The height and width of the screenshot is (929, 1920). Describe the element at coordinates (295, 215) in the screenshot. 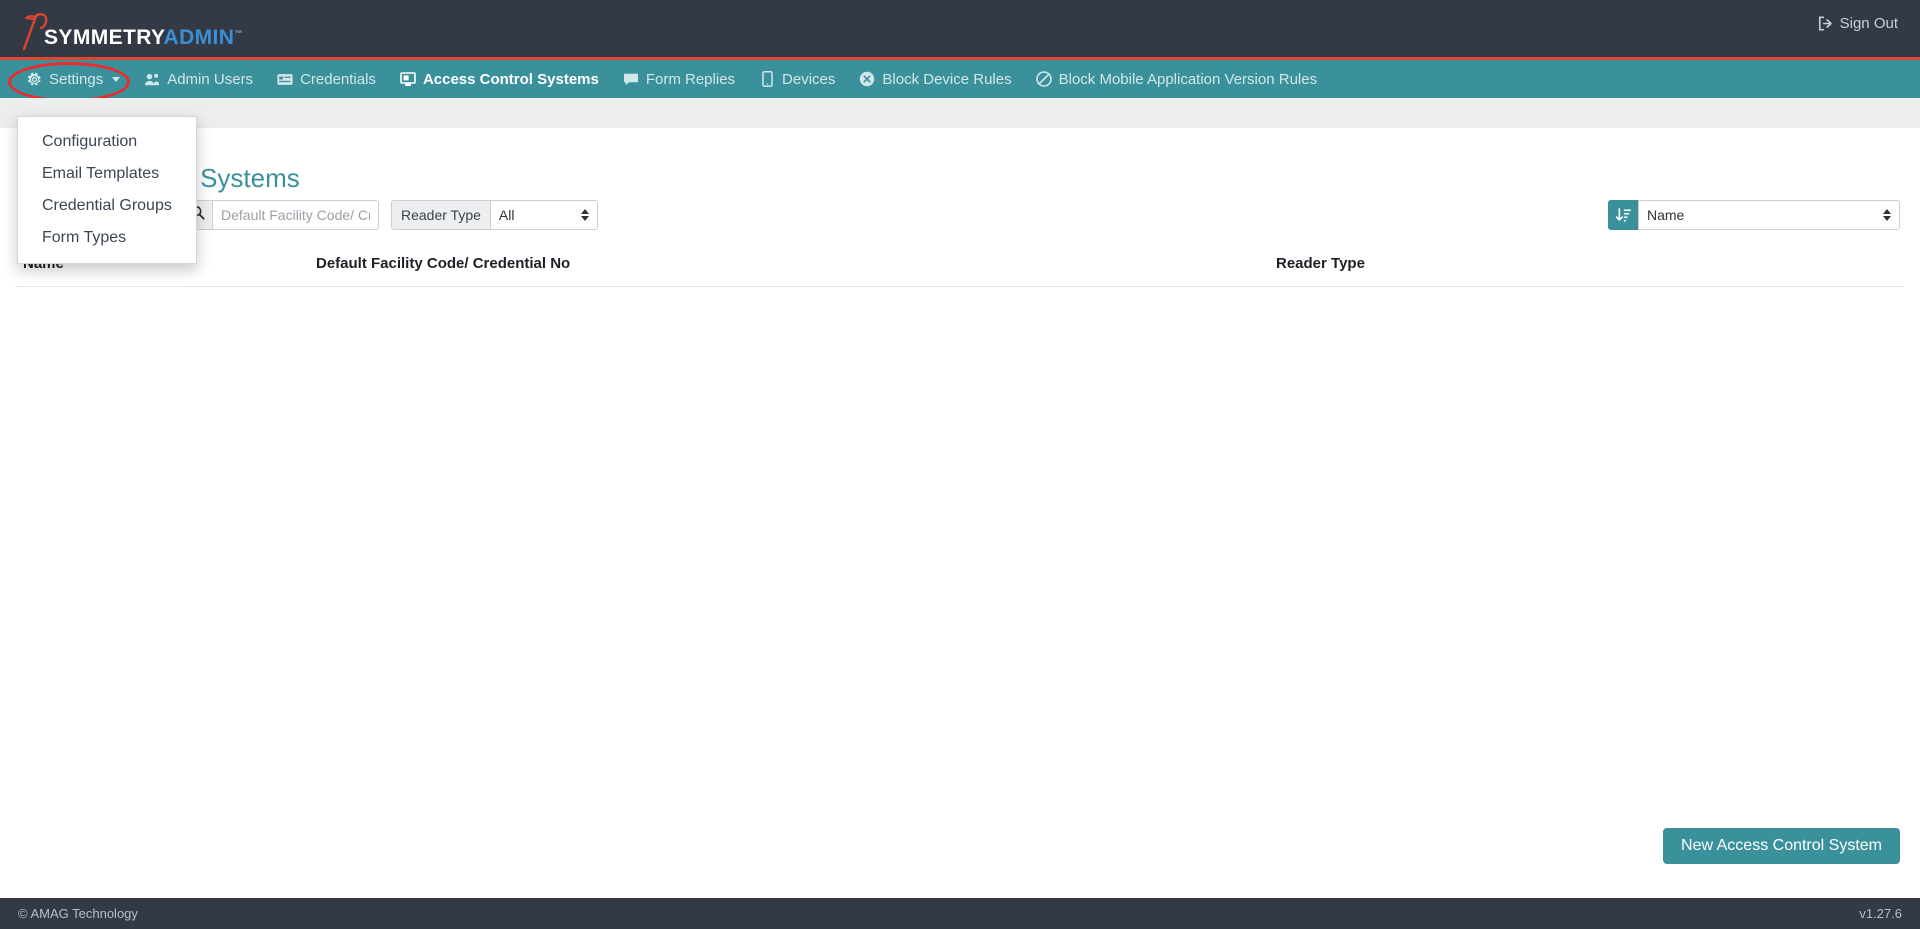

I see `facility-code-search-input` at that location.